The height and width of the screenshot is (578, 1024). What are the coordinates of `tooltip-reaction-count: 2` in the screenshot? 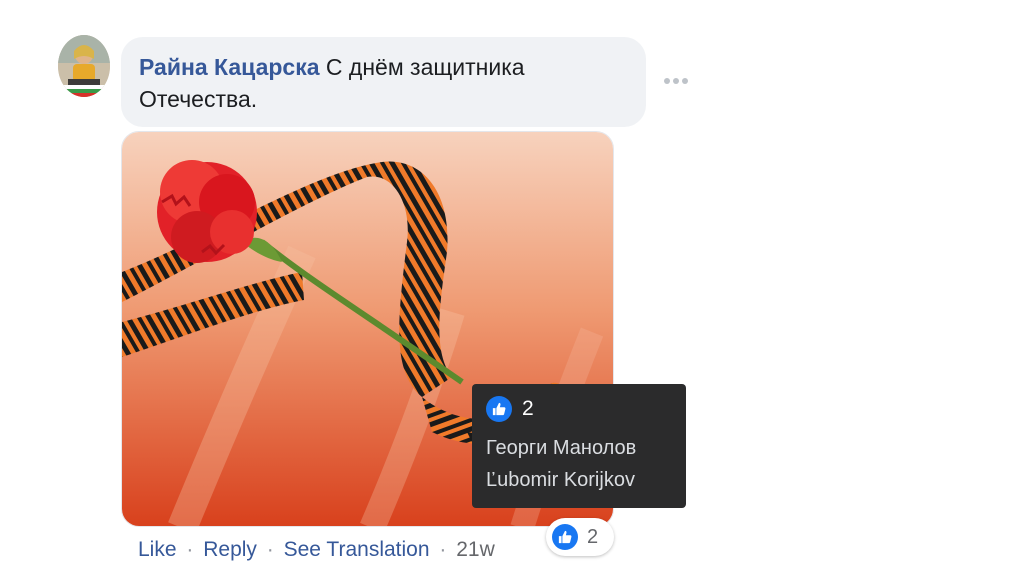 It's located at (528, 408).